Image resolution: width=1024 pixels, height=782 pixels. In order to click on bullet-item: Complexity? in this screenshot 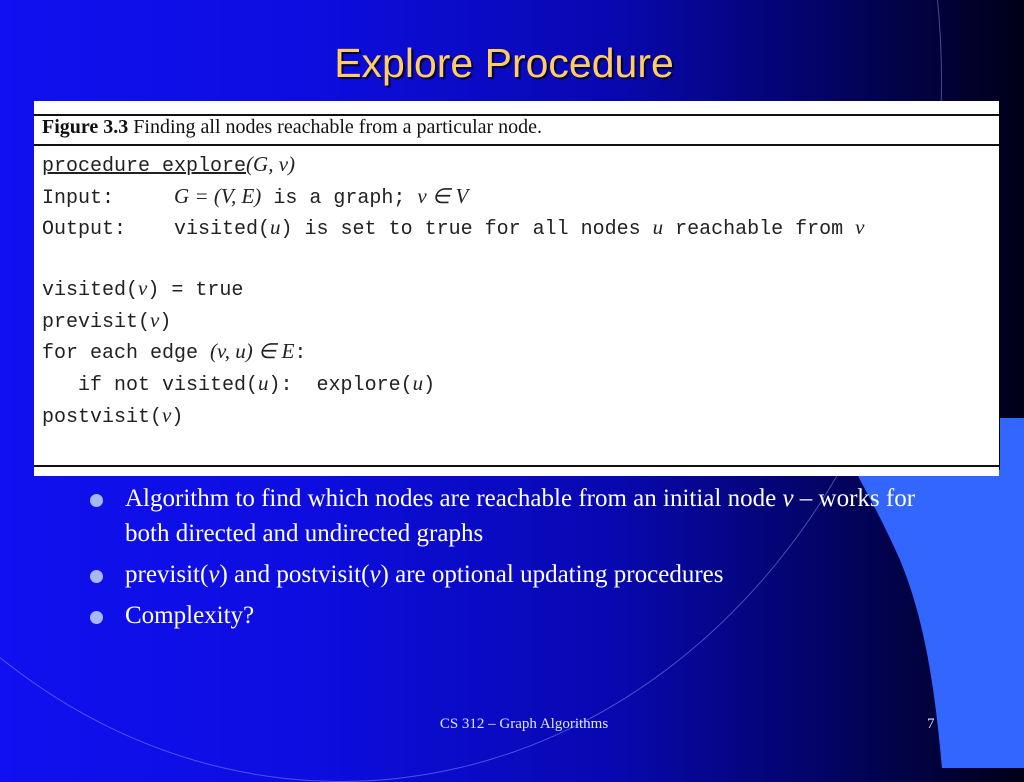, I will do `click(503, 615)`.